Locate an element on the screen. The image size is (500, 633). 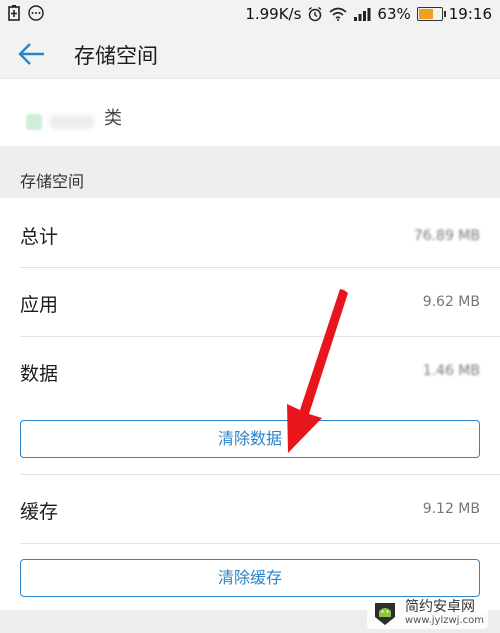
section-header: 存储空间 is located at coordinates (250, 172).